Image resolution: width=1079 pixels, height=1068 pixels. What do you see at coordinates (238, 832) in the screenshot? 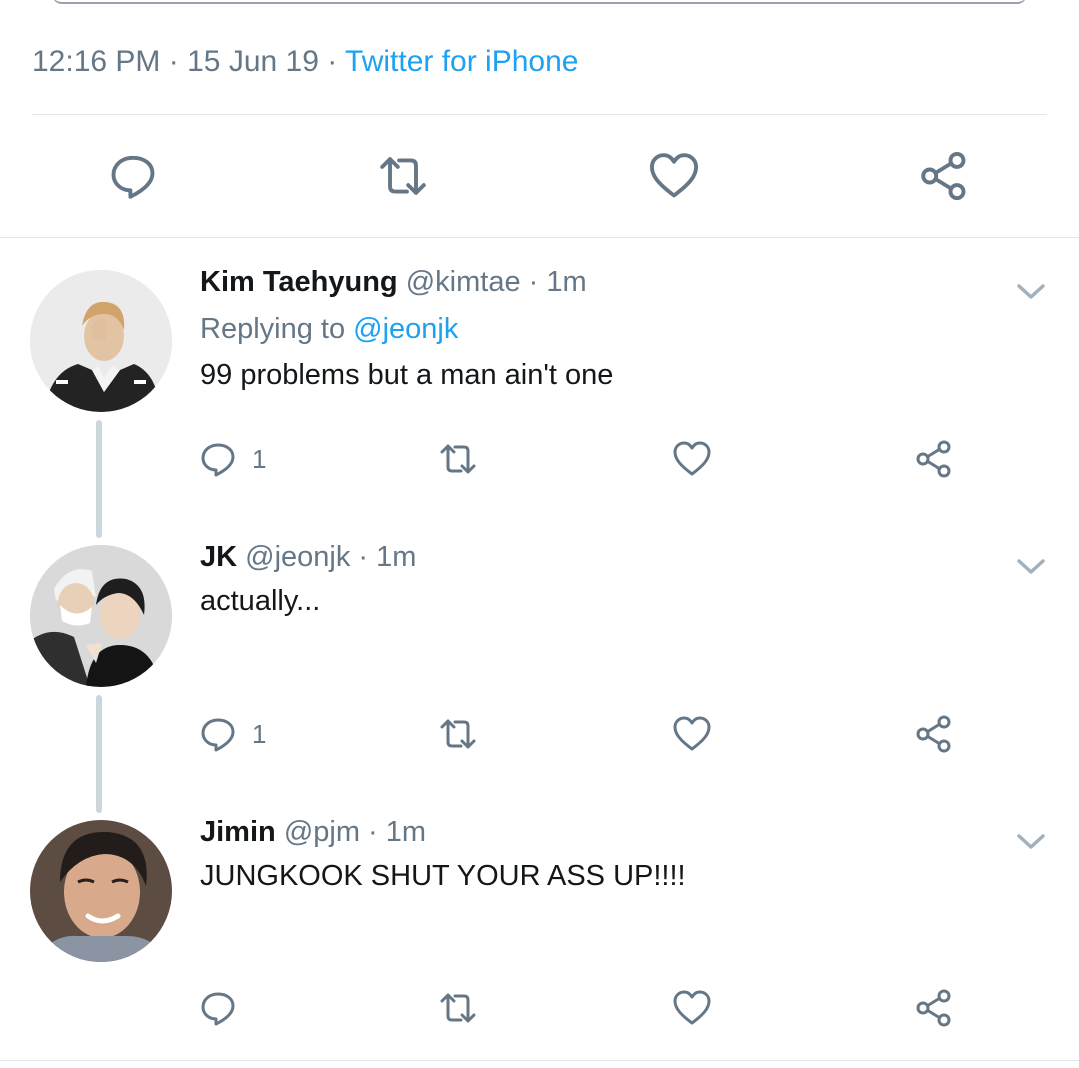
I see `display-name: Jimin` at bounding box center [238, 832].